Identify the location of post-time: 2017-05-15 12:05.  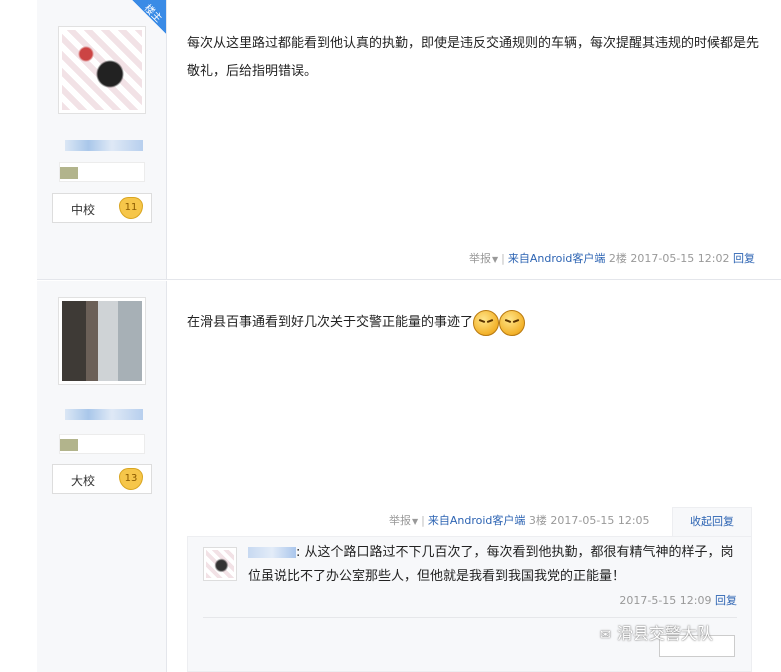
(600, 520).